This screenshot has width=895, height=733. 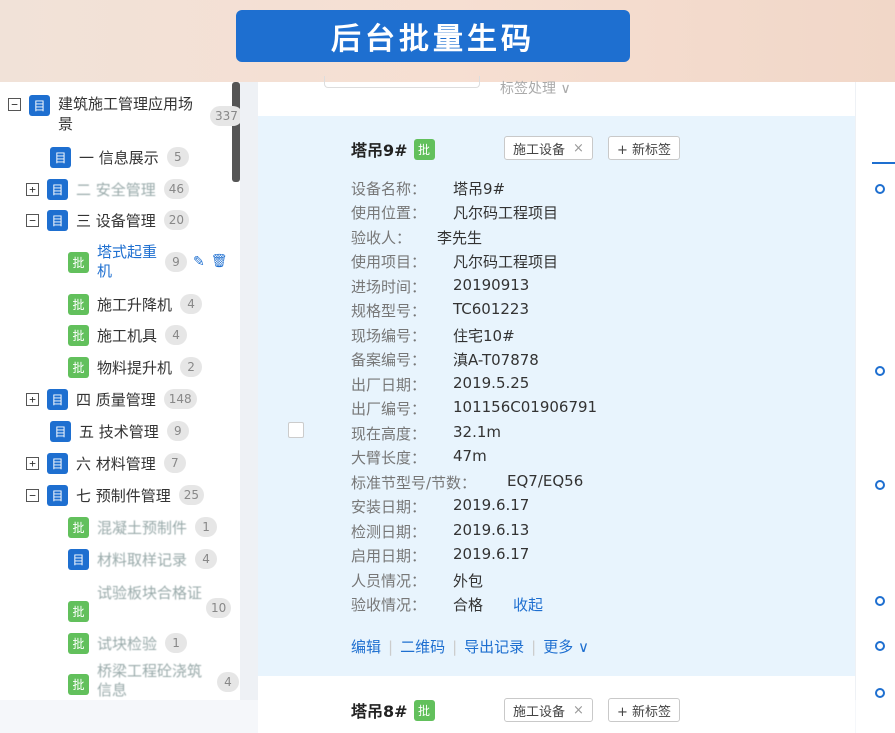 What do you see at coordinates (124, 116) in the screenshot?
I see `tree-root: − 目 建筑施工管理应用场景 337` at bounding box center [124, 116].